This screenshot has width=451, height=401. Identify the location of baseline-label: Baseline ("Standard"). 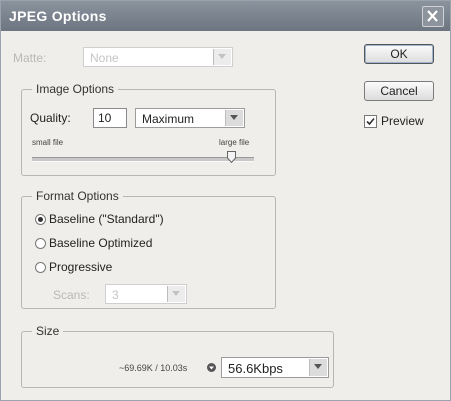
(106, 219).